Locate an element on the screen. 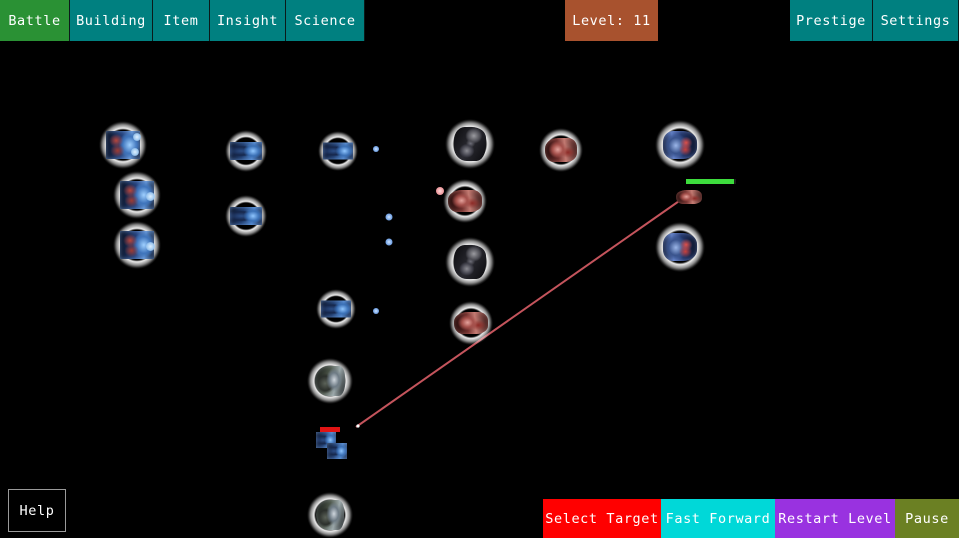 This screenshot has width=959, height=538. enemy-fighter-3-sprite is located at coordinates (561, 150).